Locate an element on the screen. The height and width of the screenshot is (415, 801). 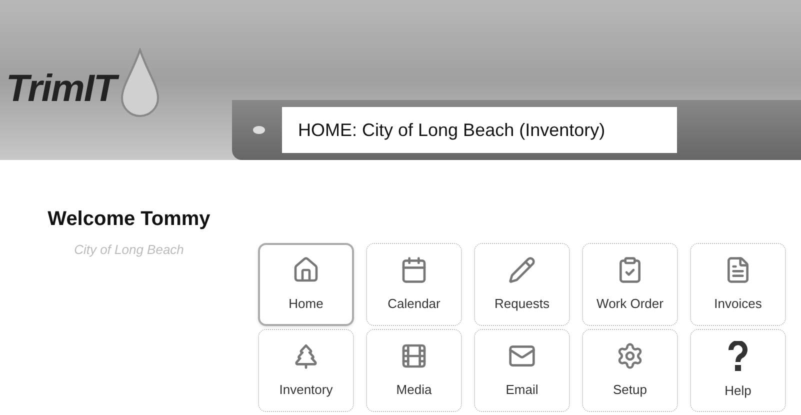
menu-tile: Calendar is located at coordinates (414, 284).